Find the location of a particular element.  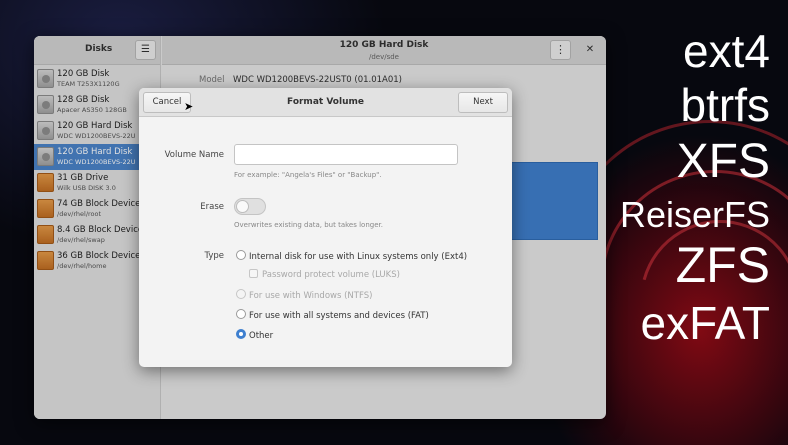

overlay-word-ext4: ext4 is located at coordinates (726, 51).